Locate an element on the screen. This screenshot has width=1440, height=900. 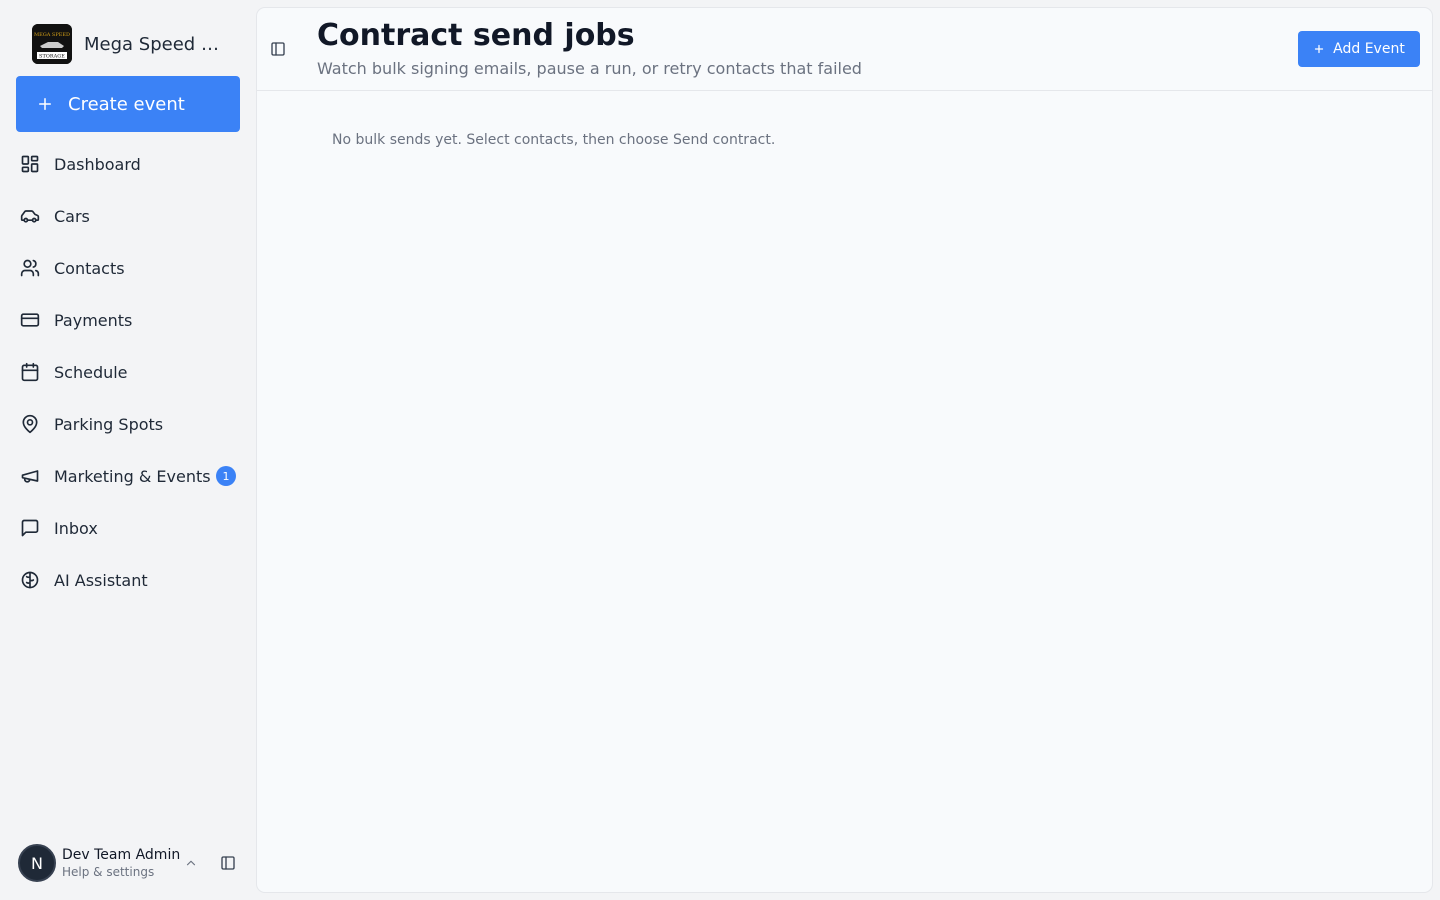
users-icon is located at coordinates (30, 268).